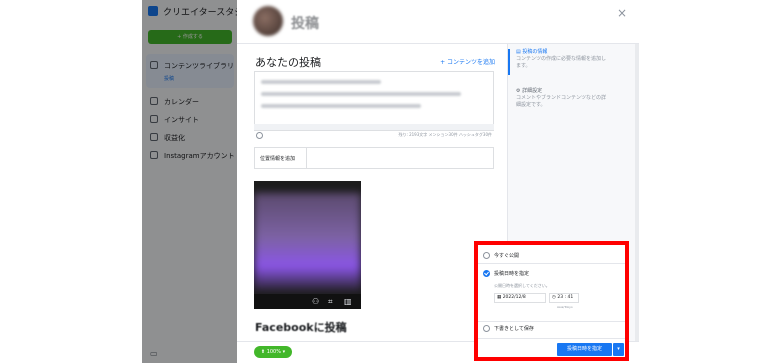 The width and height of the screenshot is (768, 363). What do you see at coordinates (637, 192) in the screenshot?
I see `panel-scrollbar` at bounding box center [637, 192].